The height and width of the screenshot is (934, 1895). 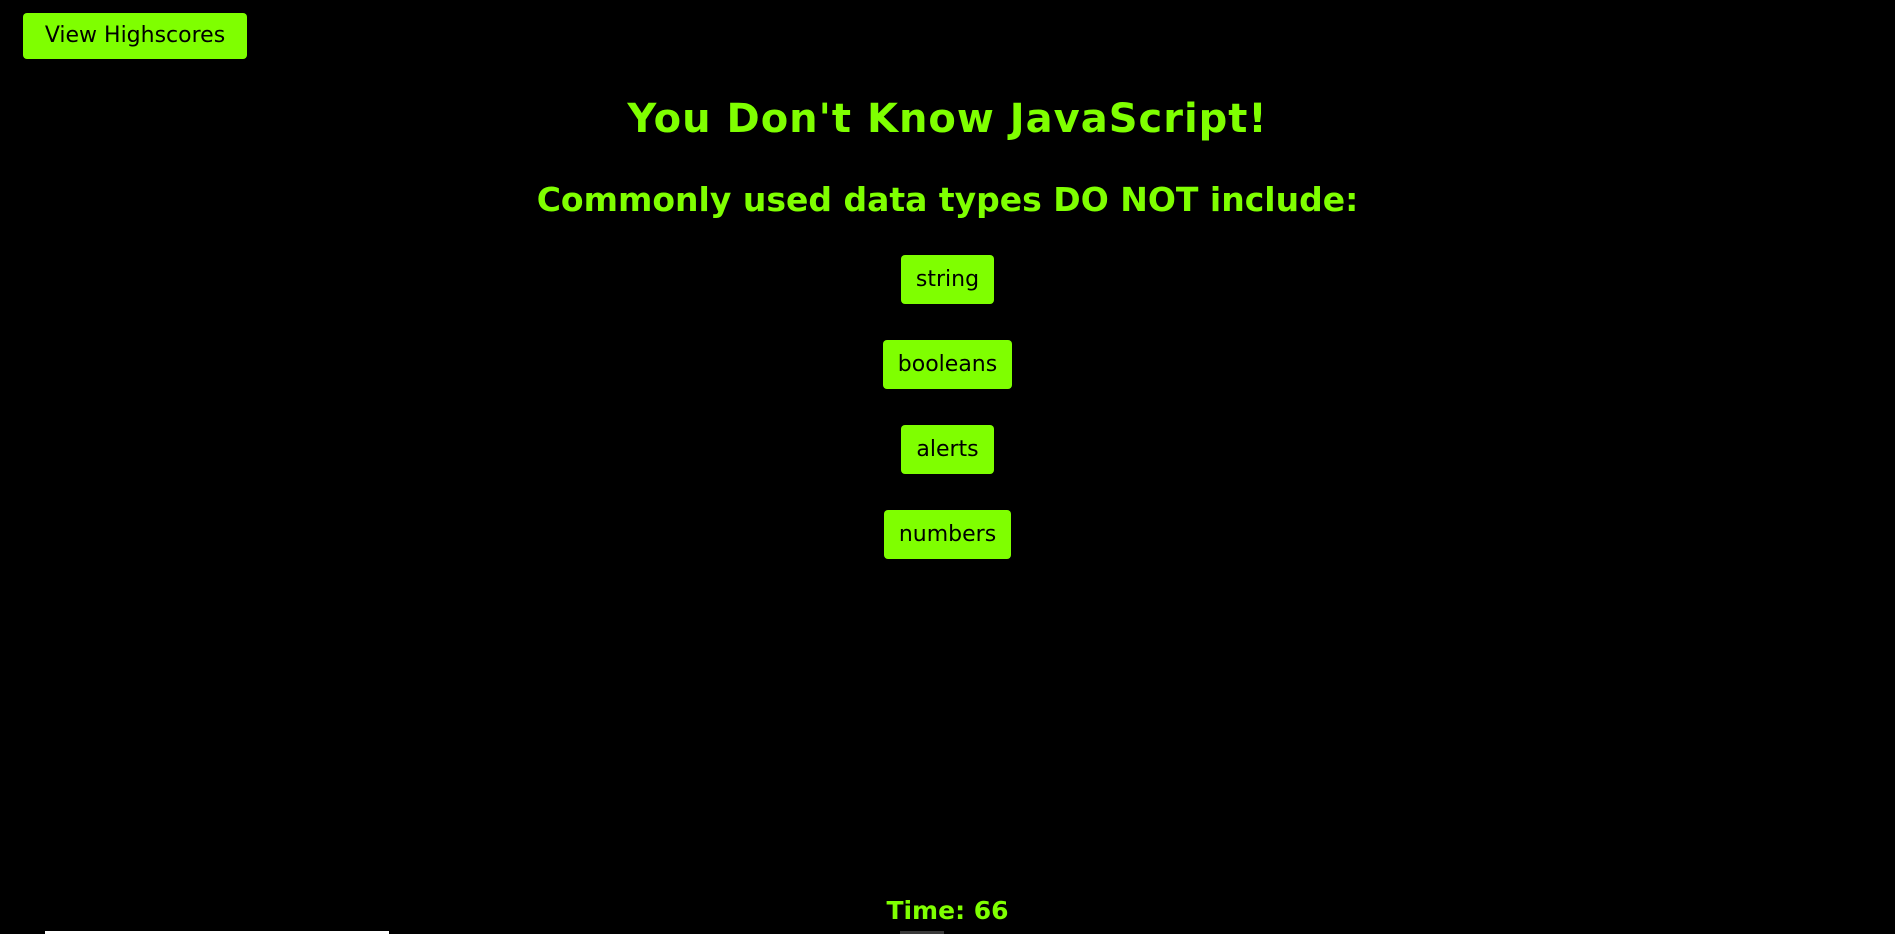 I want to click on choice-button-string: string, so click(x=947, y=279).